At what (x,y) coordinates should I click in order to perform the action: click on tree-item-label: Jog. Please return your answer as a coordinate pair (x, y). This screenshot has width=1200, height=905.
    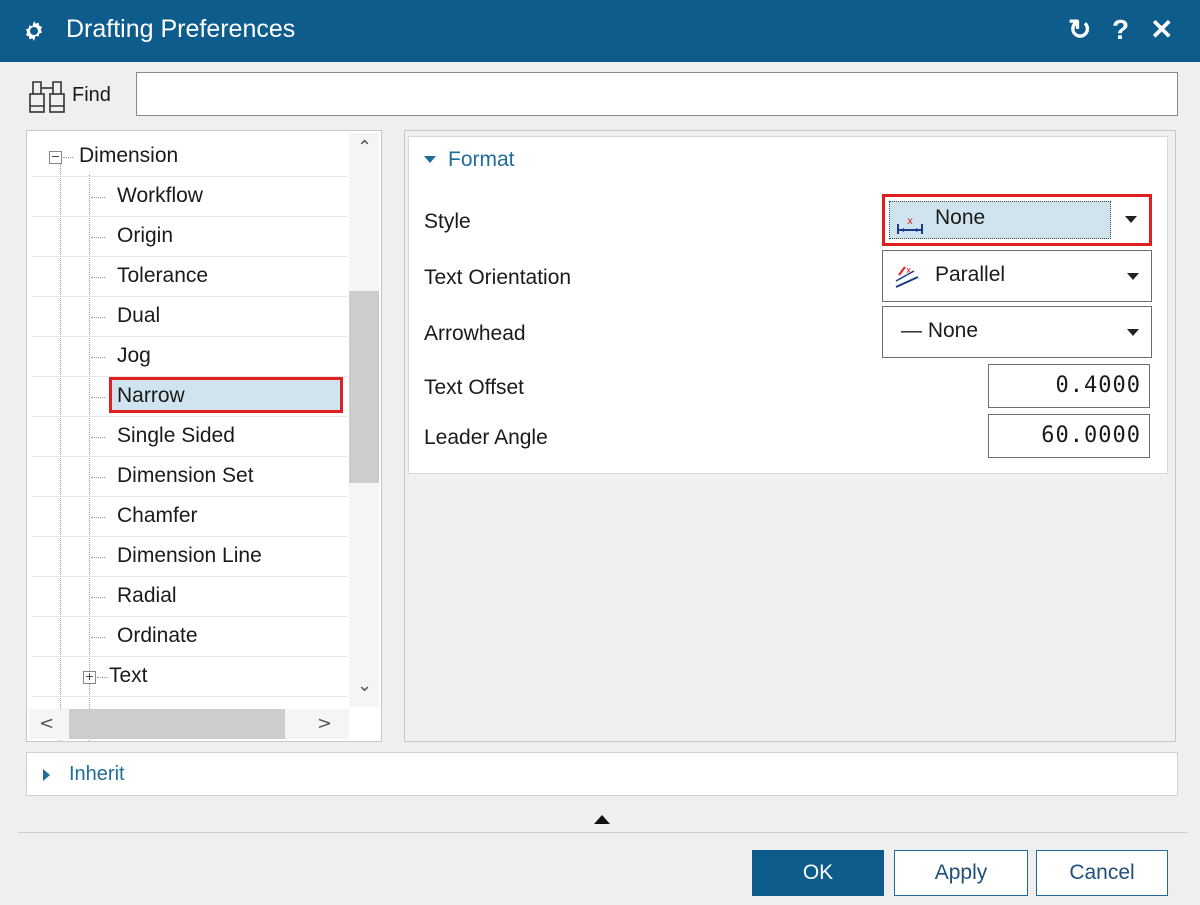
    Looking at the image, I should click on (134, 355).